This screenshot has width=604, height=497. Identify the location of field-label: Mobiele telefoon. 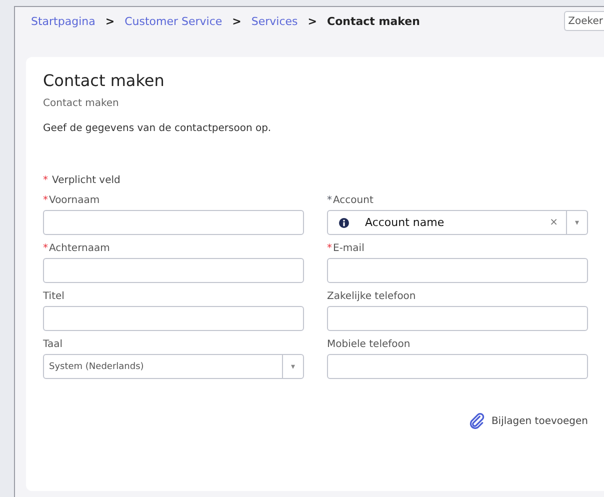
(368, 345).